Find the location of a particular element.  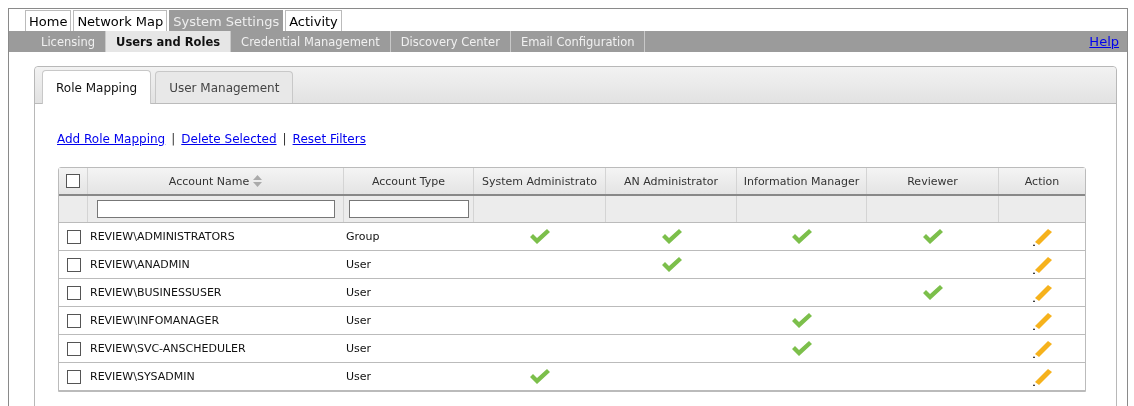

column-header: Information Manager is located at coordinates (801, 181).